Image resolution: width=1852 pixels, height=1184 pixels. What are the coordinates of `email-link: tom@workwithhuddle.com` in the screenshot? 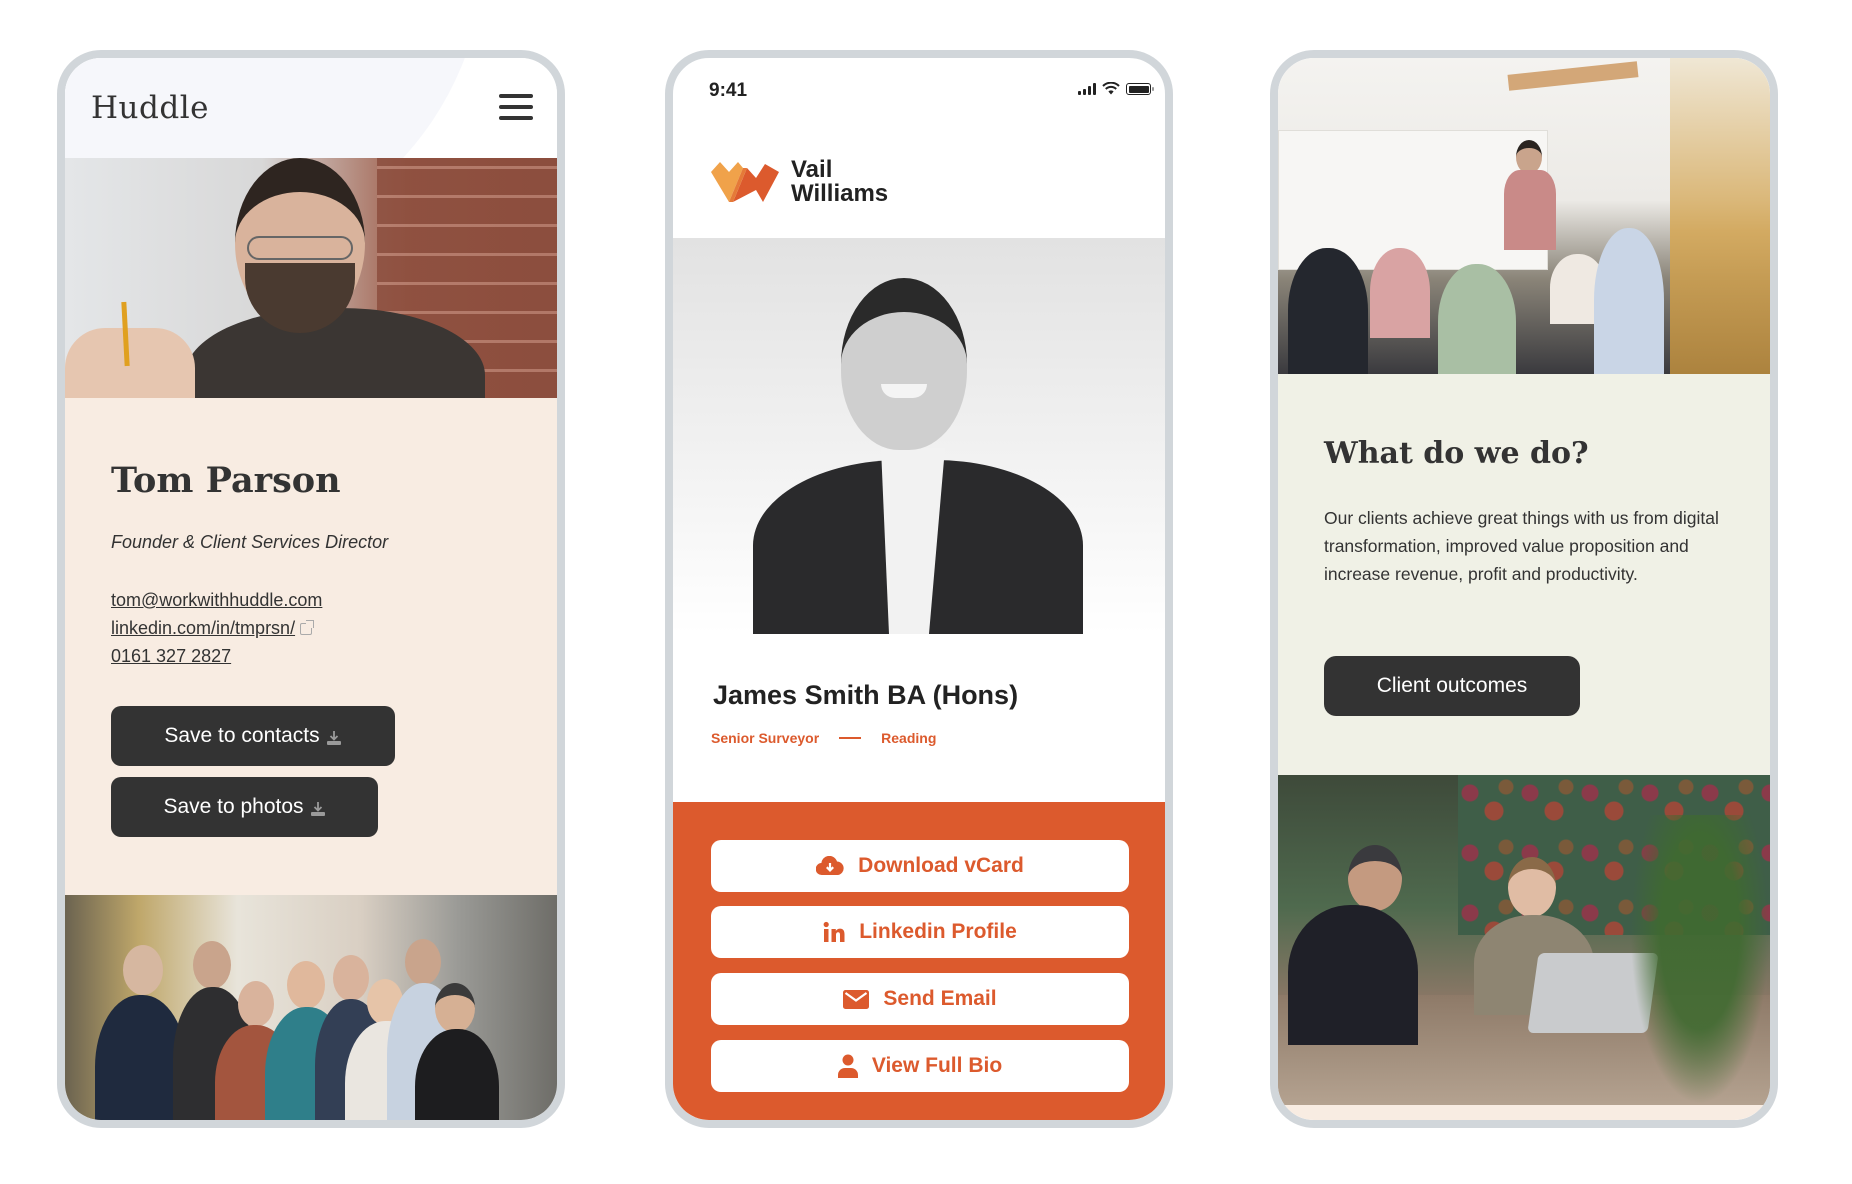 It's located at (216, 600).